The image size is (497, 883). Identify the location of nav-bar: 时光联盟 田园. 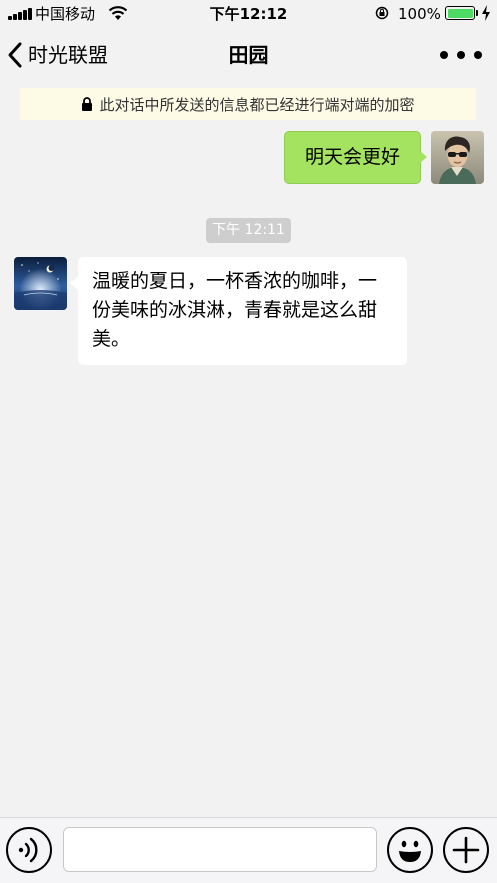
(248, 55).